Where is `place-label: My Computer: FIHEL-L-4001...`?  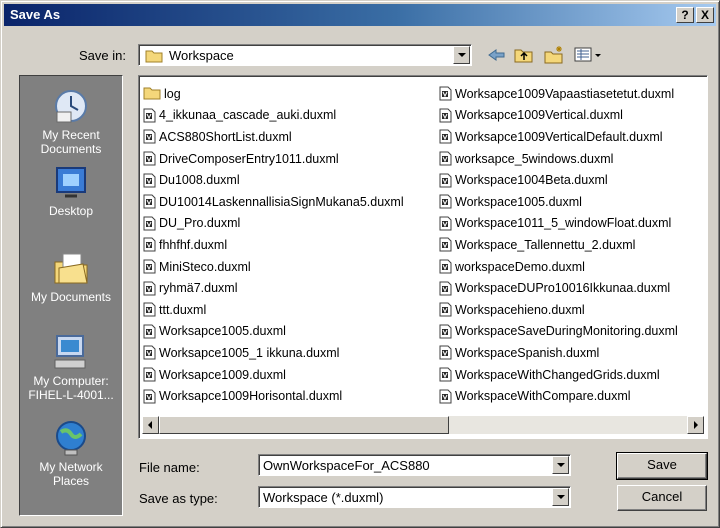 place-label: My Computer: FIHEL-L-4001... is located at coordinates (71, 388).